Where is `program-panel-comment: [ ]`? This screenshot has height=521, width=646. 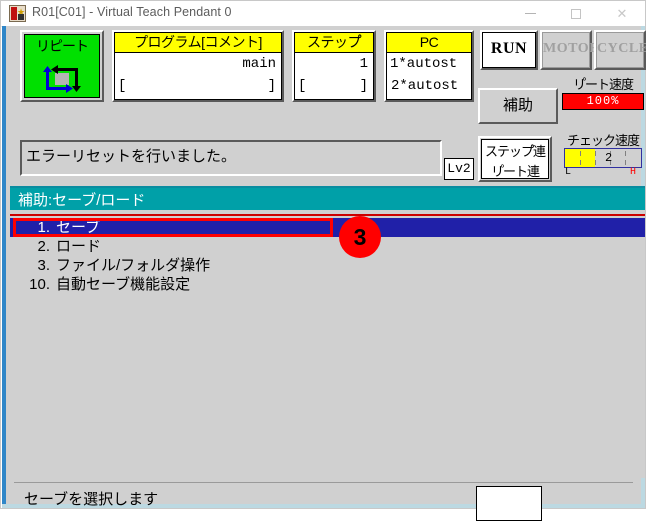
program-panel-comment: [ ] is located at coordinates (197, 86).